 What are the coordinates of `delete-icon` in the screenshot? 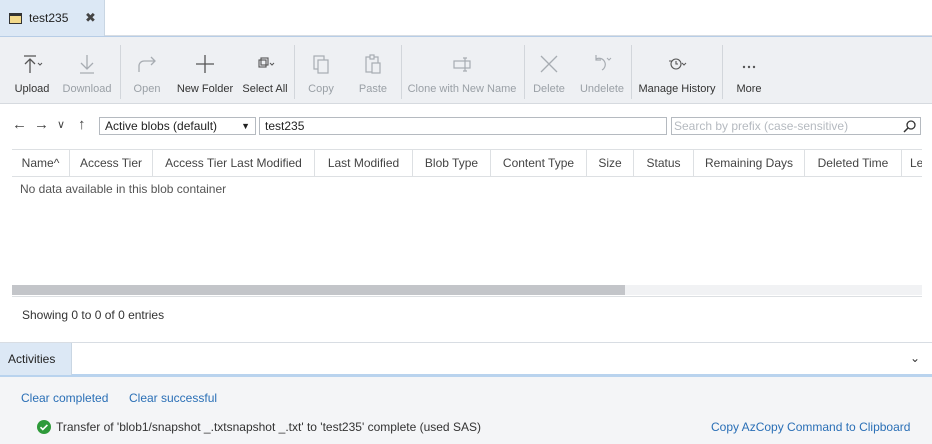 It's located at (549, 64).